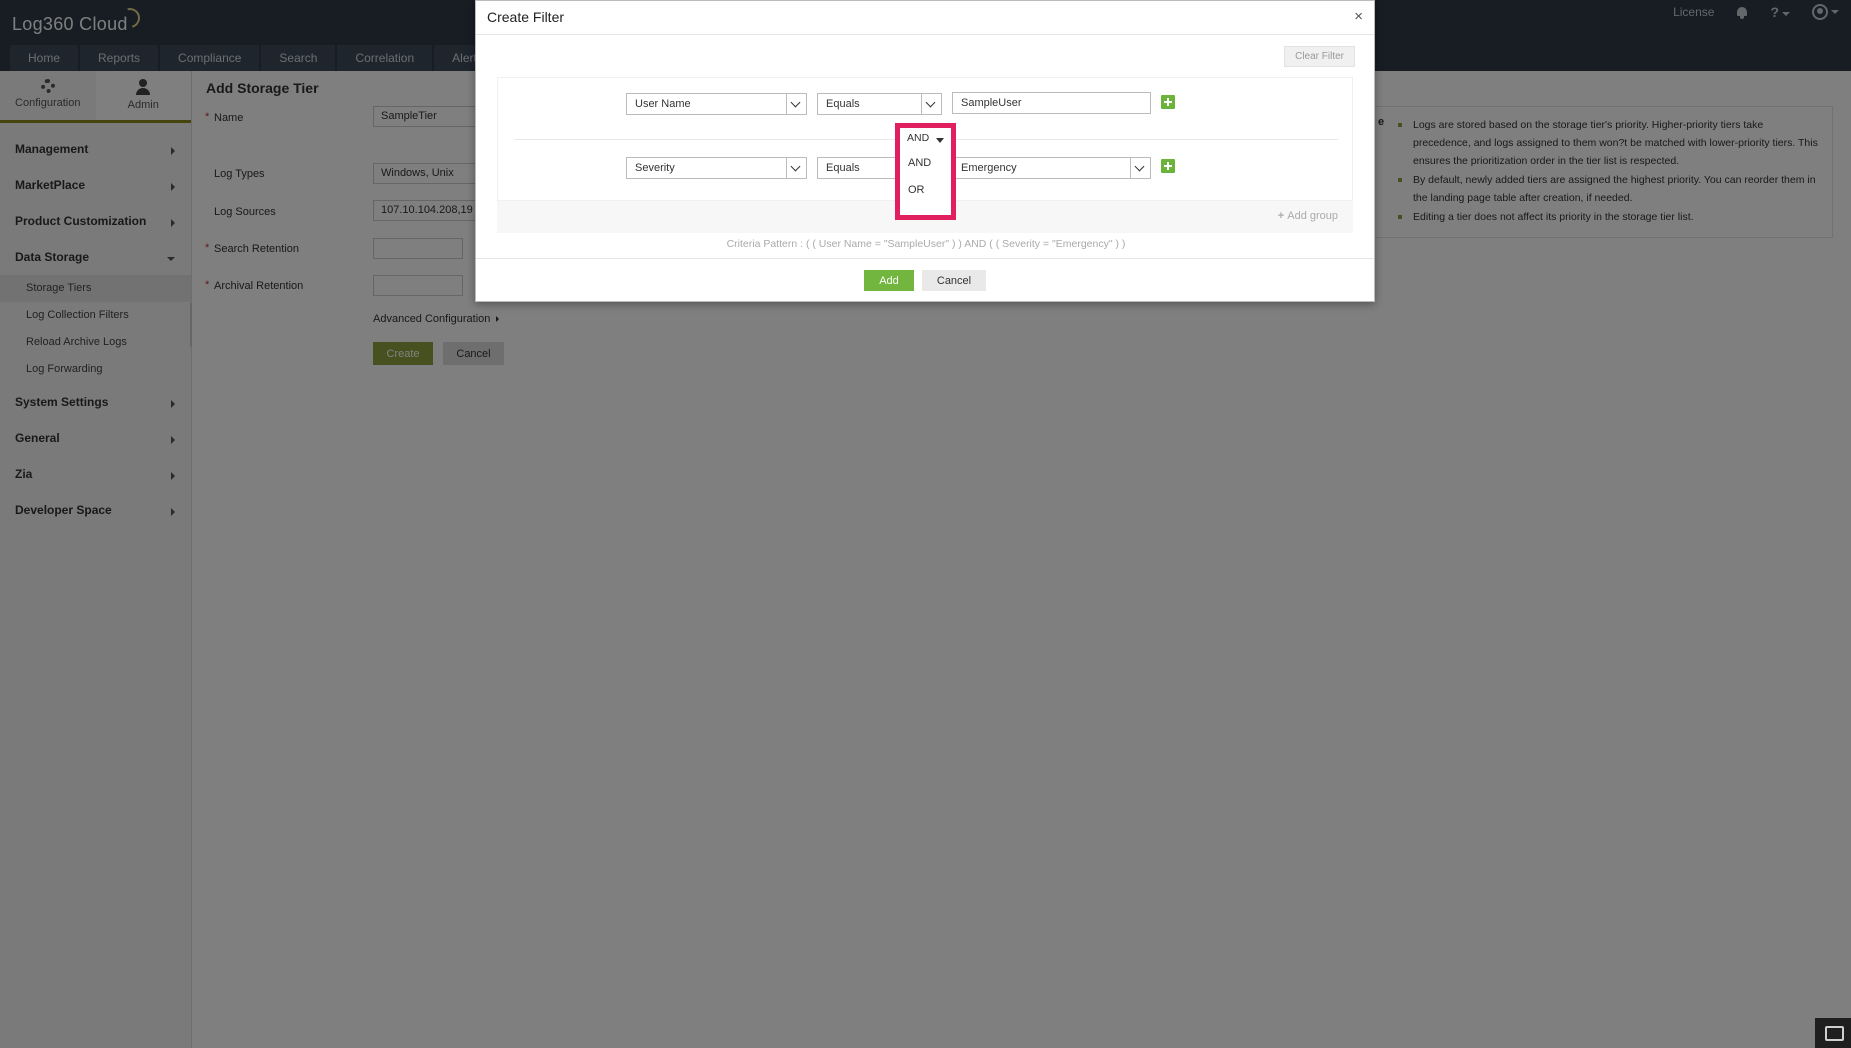 This screenshot has height=1048, width=1851. What do you see at coordinates (989, 168) in the screenshot?
I see `row2-value: Emergency` at bounding box center [989, 168].